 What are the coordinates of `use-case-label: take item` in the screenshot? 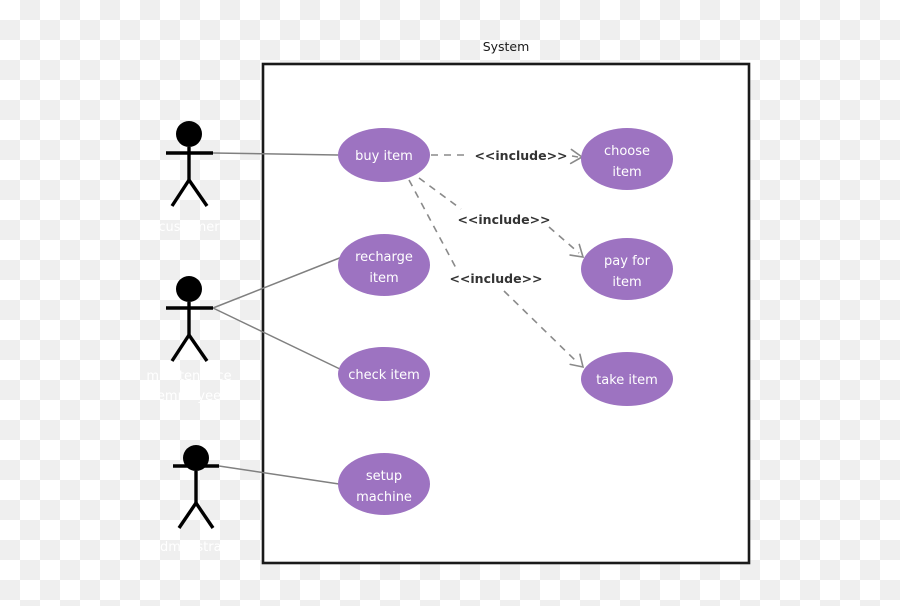 It's located at (627, 380).